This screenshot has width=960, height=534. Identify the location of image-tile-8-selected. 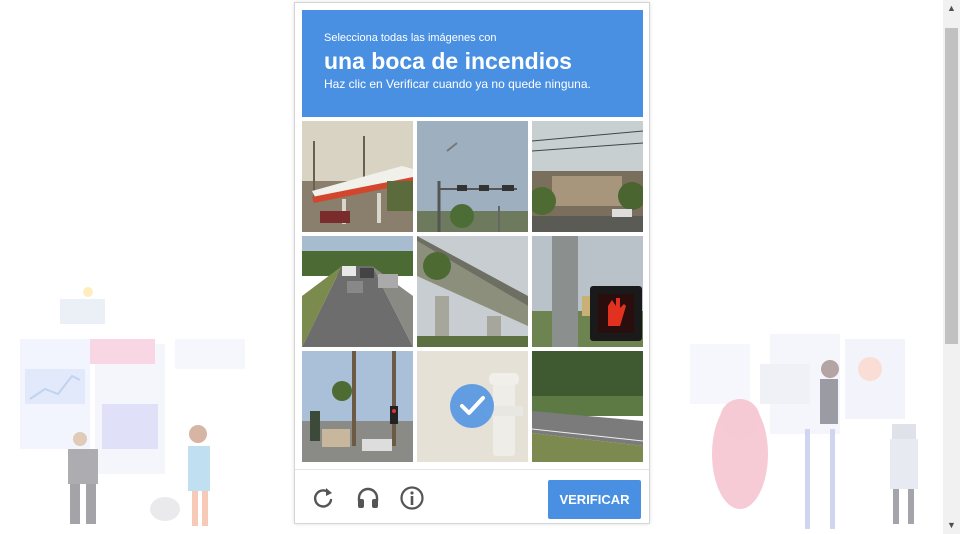
(472, 406).